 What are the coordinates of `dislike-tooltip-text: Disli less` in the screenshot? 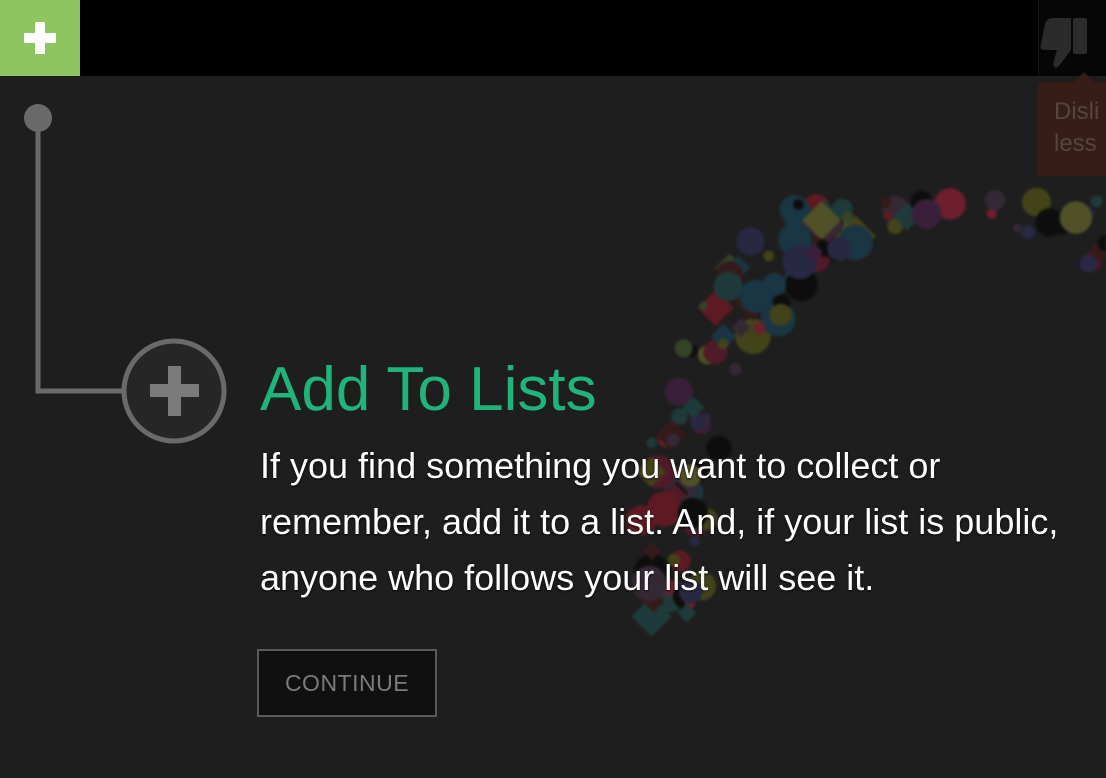 It's located at (1077, 127).